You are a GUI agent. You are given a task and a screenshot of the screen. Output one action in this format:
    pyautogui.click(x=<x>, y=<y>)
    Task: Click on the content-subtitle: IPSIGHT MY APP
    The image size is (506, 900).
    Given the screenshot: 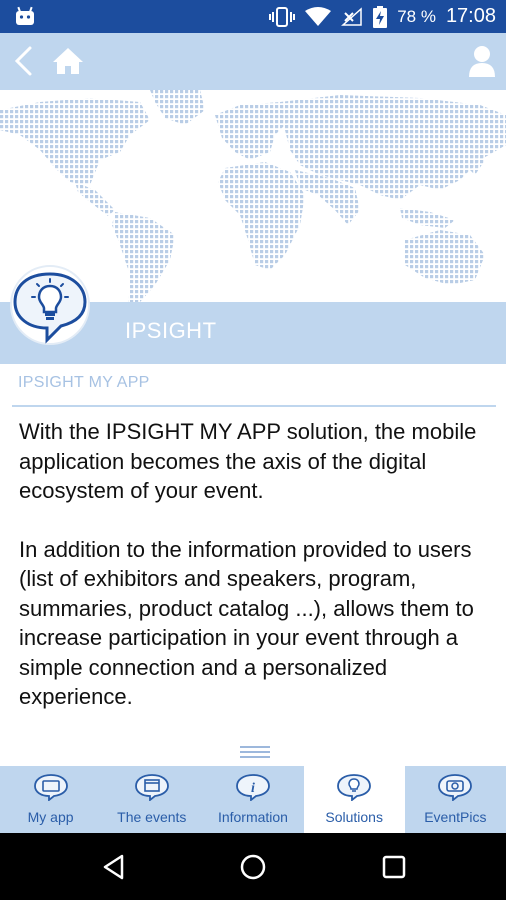 What is the action you would take?
    pyautogui.click(x=84, y=382)
    